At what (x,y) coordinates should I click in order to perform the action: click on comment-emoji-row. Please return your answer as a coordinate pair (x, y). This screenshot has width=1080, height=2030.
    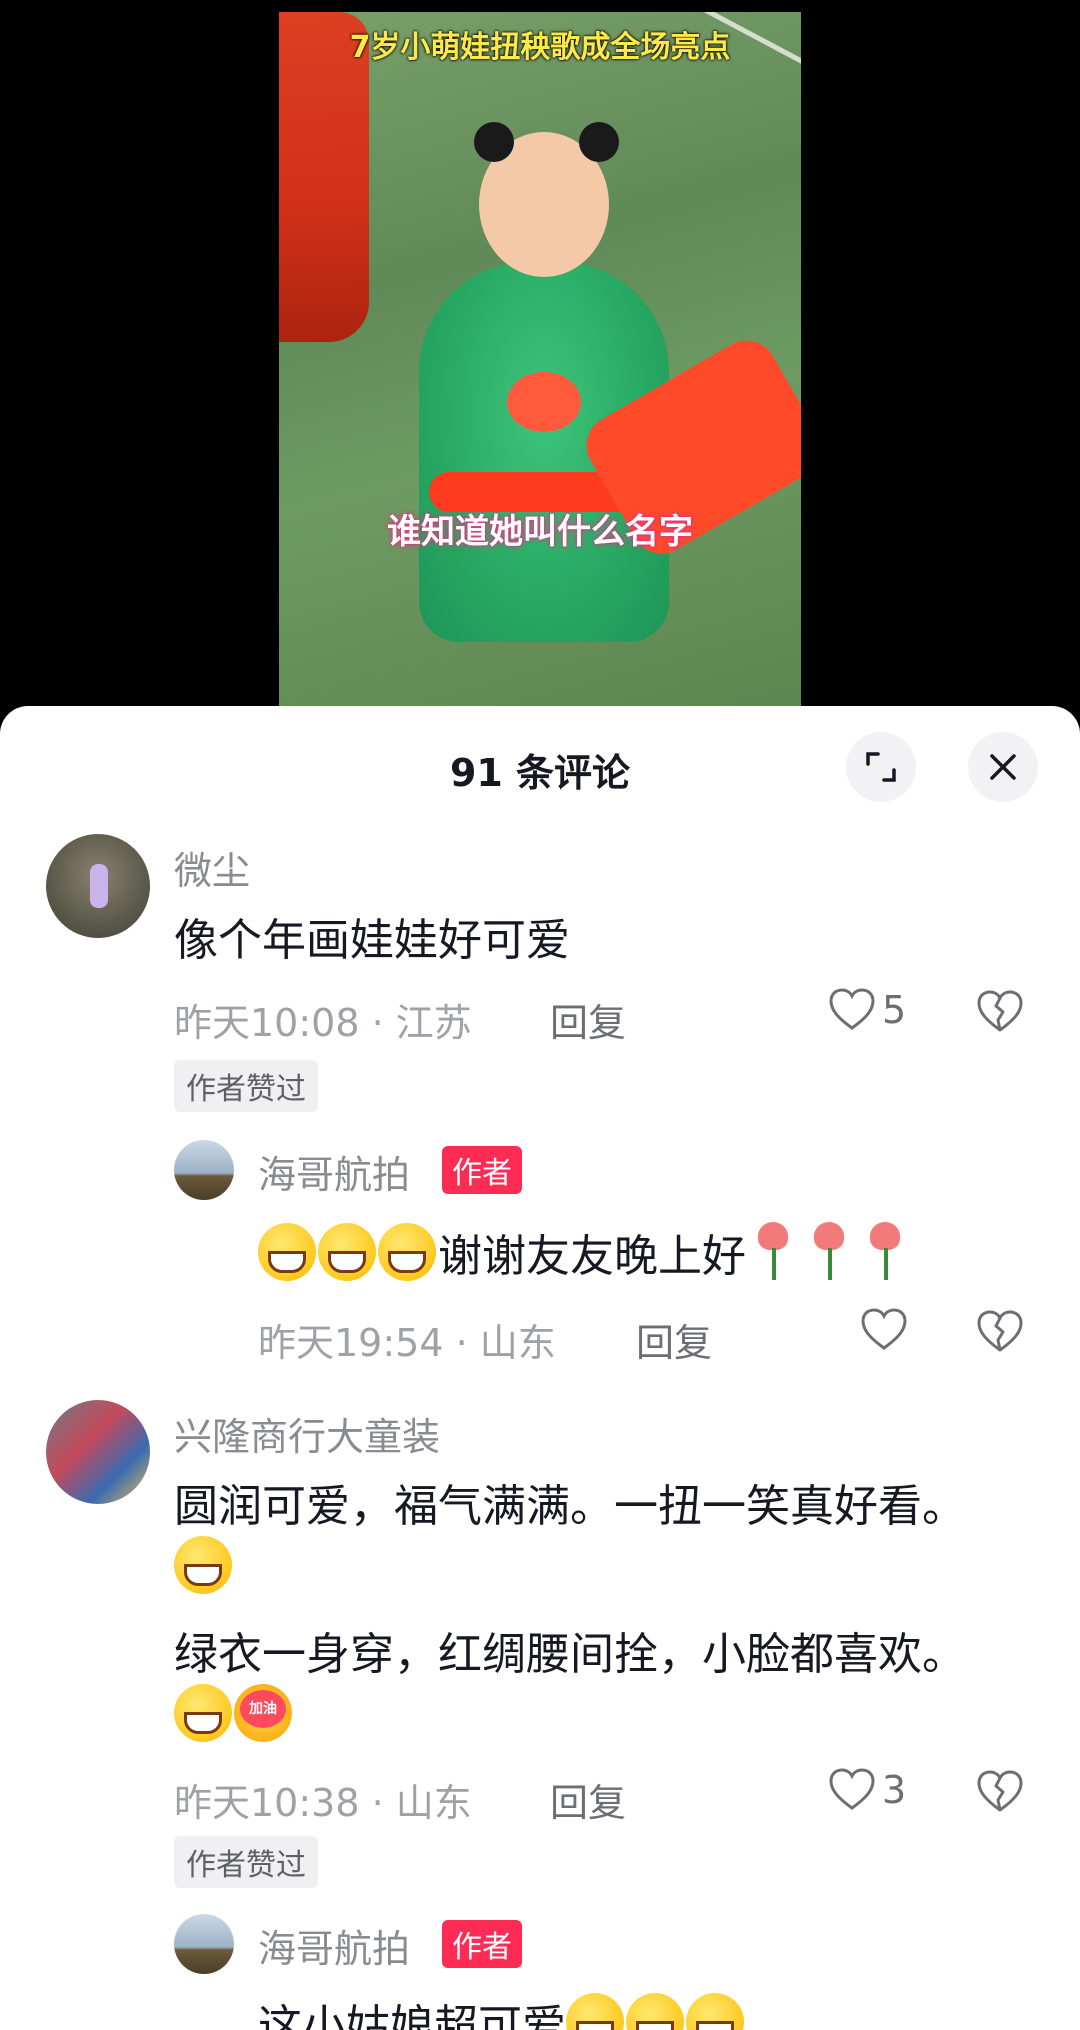
    Looking at the image, I should click on (204, 1565).